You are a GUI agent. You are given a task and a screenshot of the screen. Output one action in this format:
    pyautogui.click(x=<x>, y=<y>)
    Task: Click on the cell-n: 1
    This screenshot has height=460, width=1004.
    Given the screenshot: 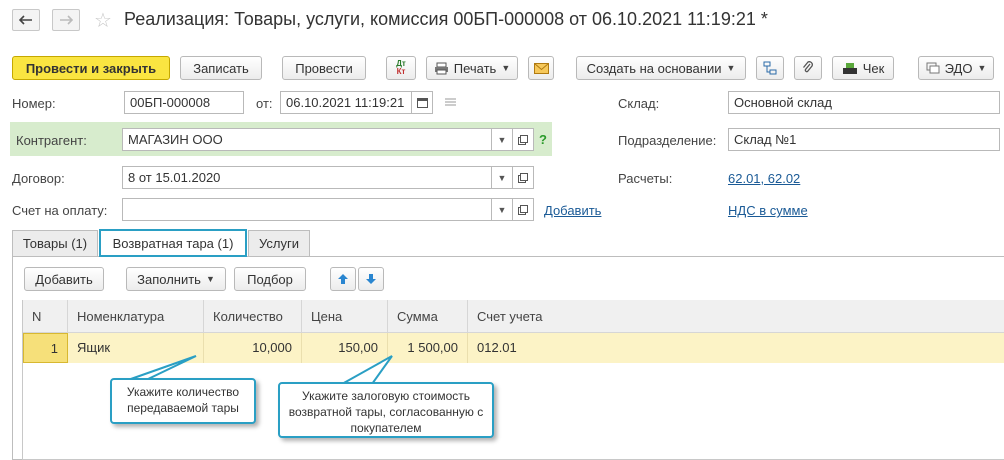 What is the action you would take?
    pyautogui.click(x=45, y=348)
    